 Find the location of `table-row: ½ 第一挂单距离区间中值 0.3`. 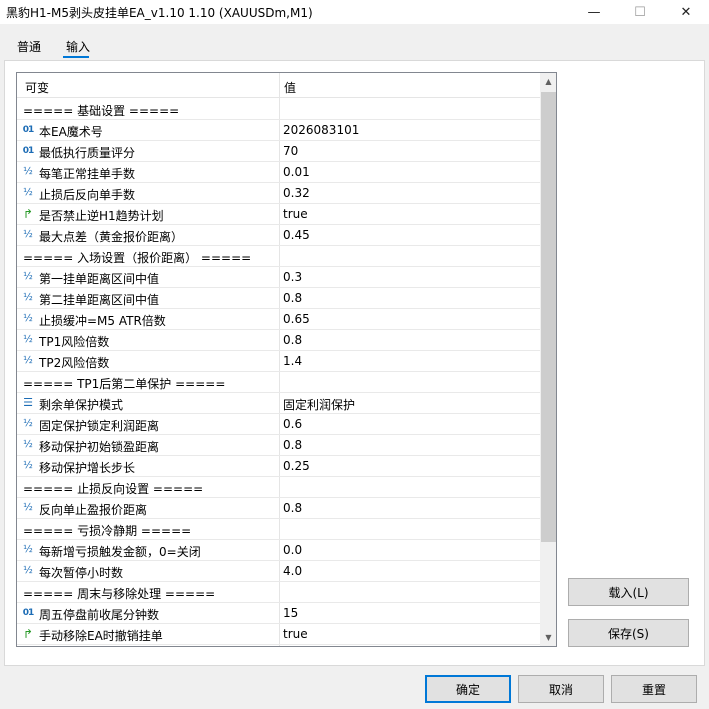

table-row: ½ 第一挂单距离区间中值 0.3 is located at coordinates (278, 277).